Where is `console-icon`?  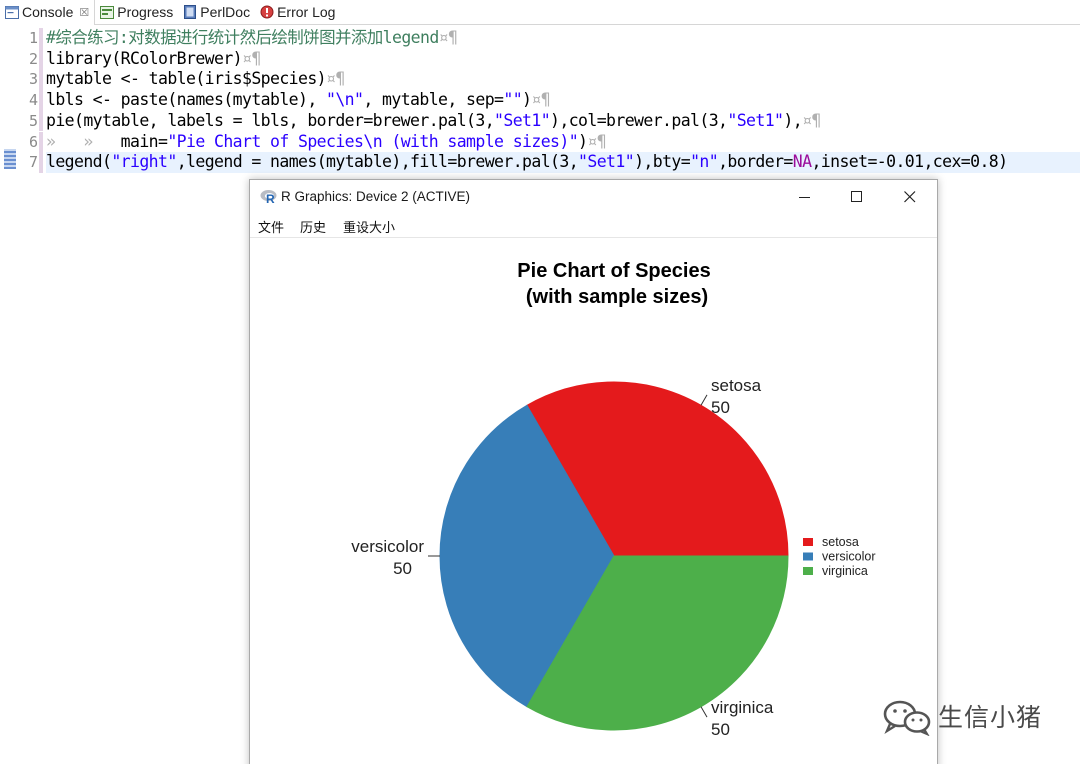 console-icon is located at coordinates (12, 12).